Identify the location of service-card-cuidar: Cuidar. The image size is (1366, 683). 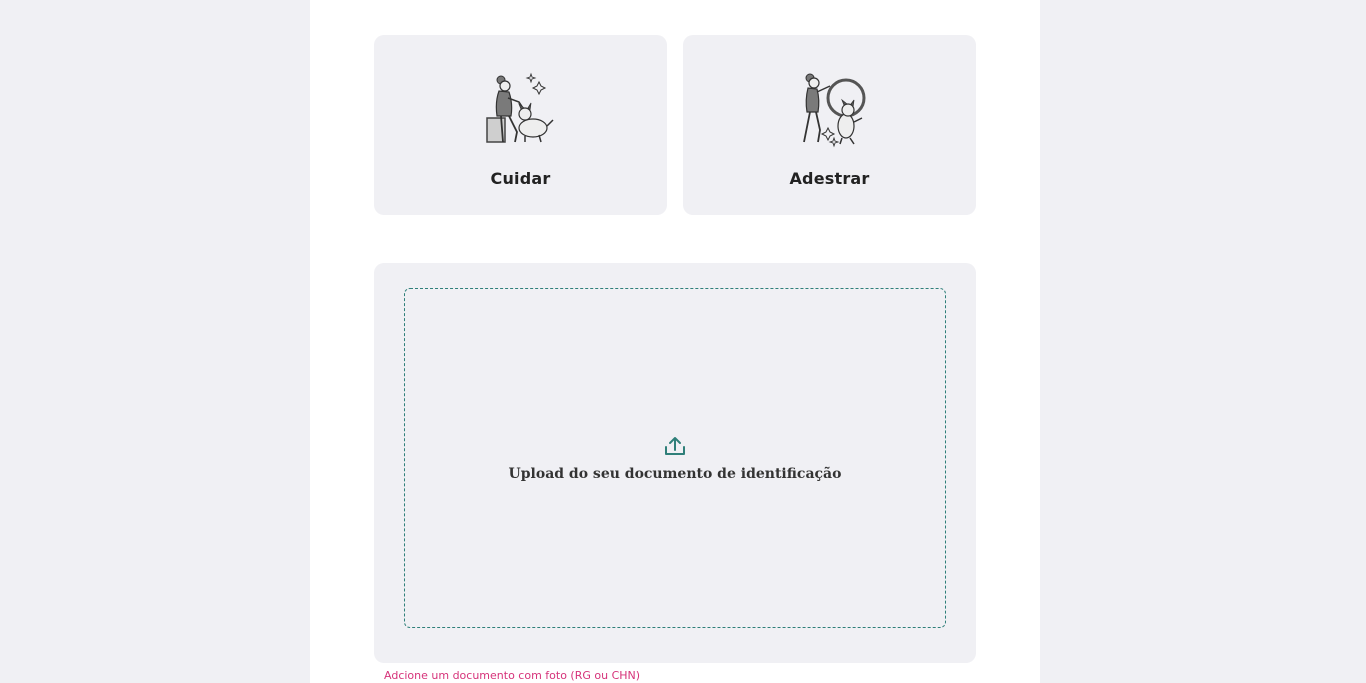
(520, 125).